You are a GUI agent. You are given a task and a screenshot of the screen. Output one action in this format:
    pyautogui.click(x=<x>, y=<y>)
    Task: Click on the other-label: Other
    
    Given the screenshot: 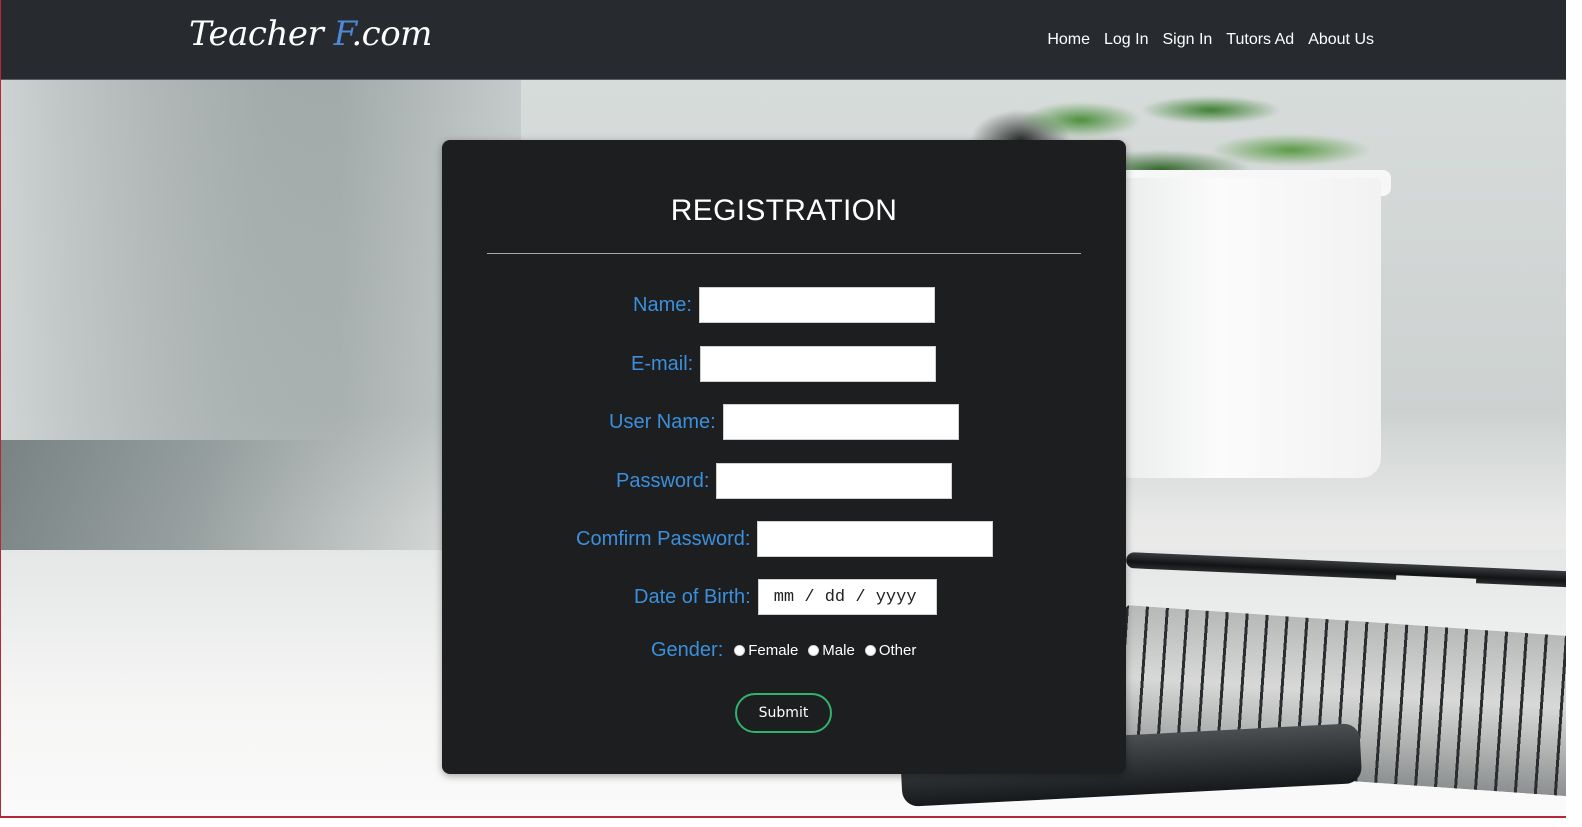 What is the action you would take?
    pyautogui.click(x=897, y=650)
    